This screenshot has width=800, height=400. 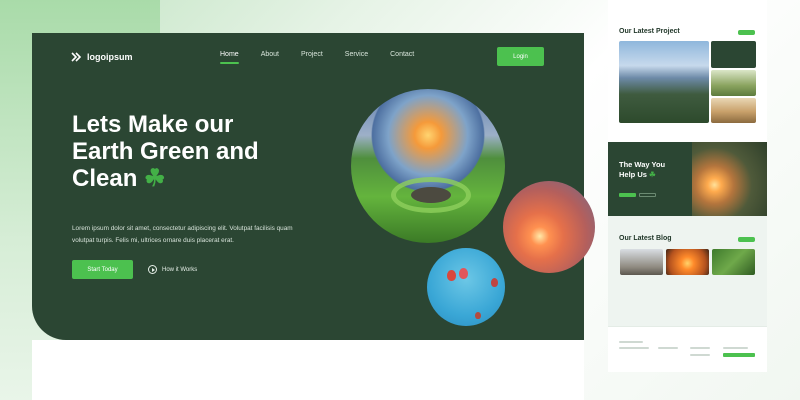 What do you see at coordinates (152, 269) in the screenshot?
I see `play-icon` at bounding box center [152, 269].